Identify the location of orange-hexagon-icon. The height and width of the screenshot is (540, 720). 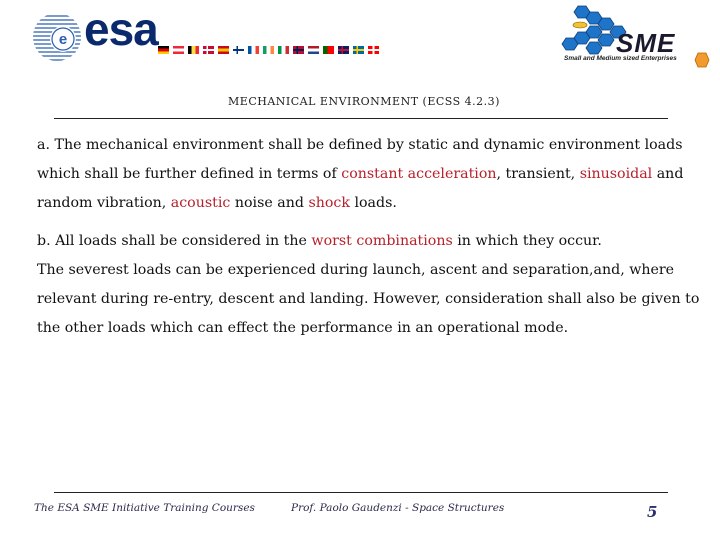
(702, 60).